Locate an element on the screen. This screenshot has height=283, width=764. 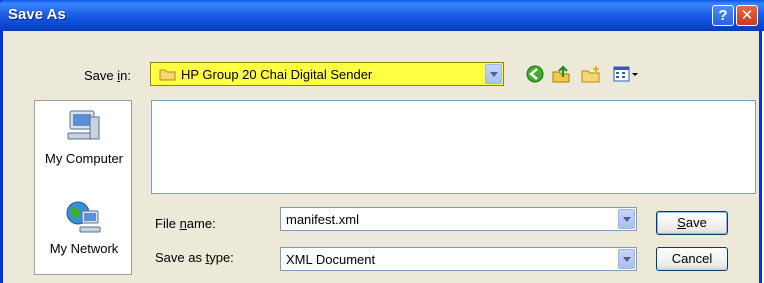
save-as-type-dropdown: XML Document is located at coordinates (458, 259).